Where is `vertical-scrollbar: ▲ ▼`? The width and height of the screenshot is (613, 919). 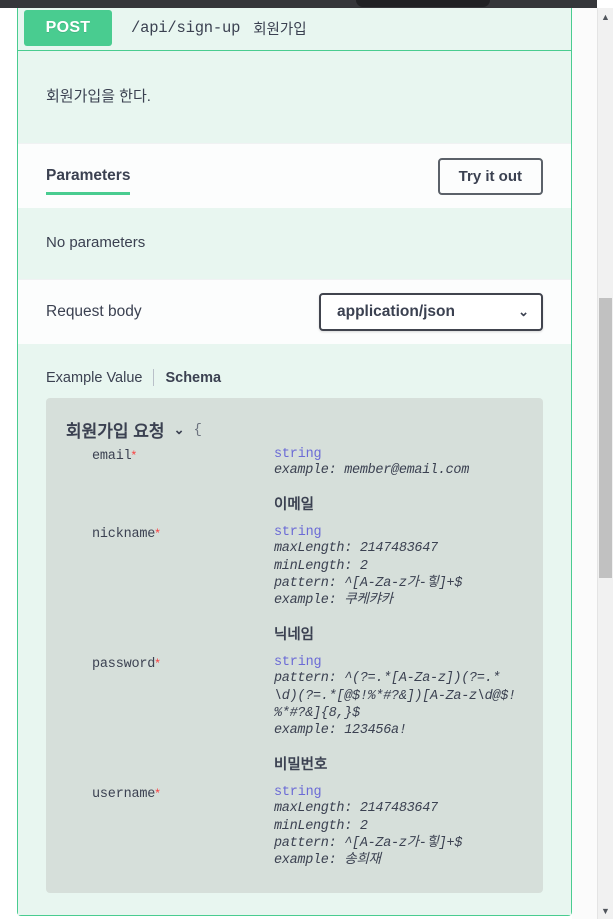
vertical-scrollbar: ▲ ▼ is located at coordinates (605, 463).